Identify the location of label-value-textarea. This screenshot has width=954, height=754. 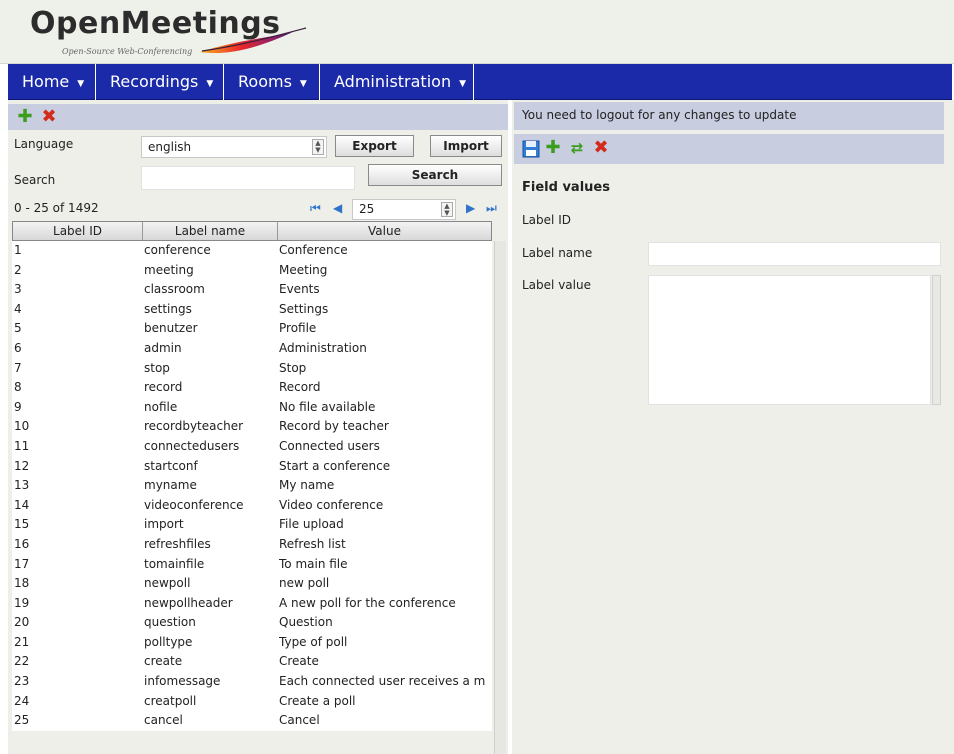
(789, 340).